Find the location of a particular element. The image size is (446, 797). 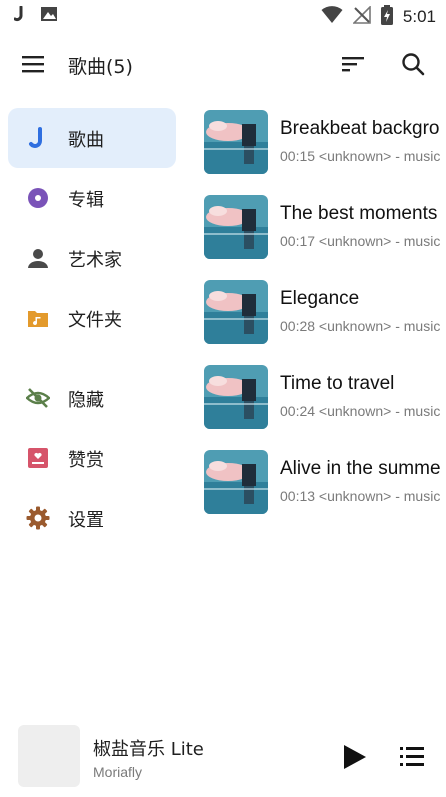

person-icon is located at coordinates (38, 258).